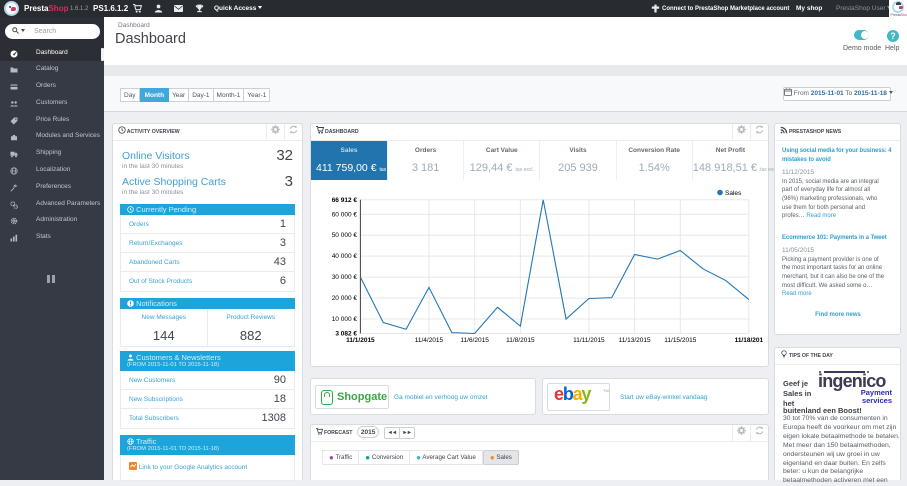 This screenshot has height=486, width=907. I want to click on svg-text: 20 000 €, so click(345, 298).